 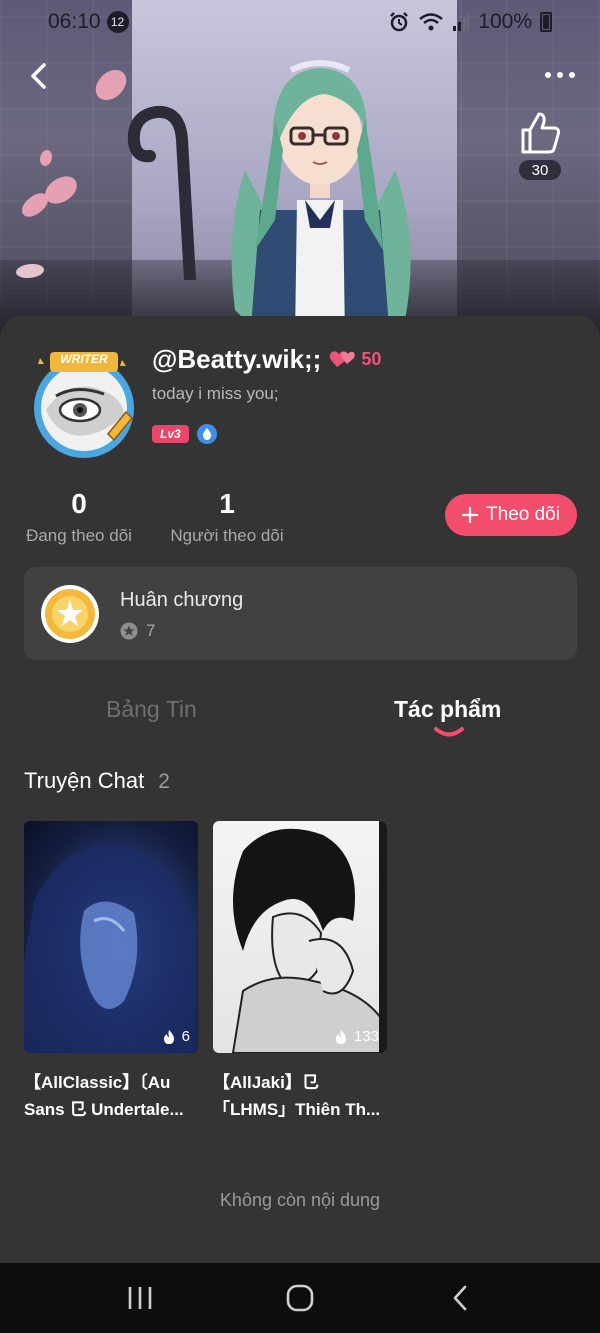 I want to click on signal-icon, so click(x=461, y=22).